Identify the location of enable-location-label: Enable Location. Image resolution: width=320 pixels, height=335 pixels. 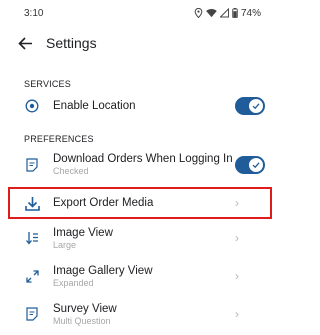
(94, 105).